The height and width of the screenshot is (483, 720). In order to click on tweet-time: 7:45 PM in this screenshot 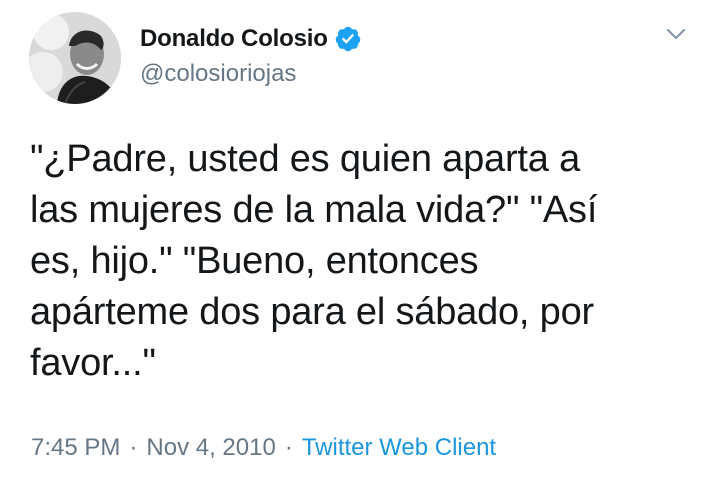, I will do `click(75, 448)`.